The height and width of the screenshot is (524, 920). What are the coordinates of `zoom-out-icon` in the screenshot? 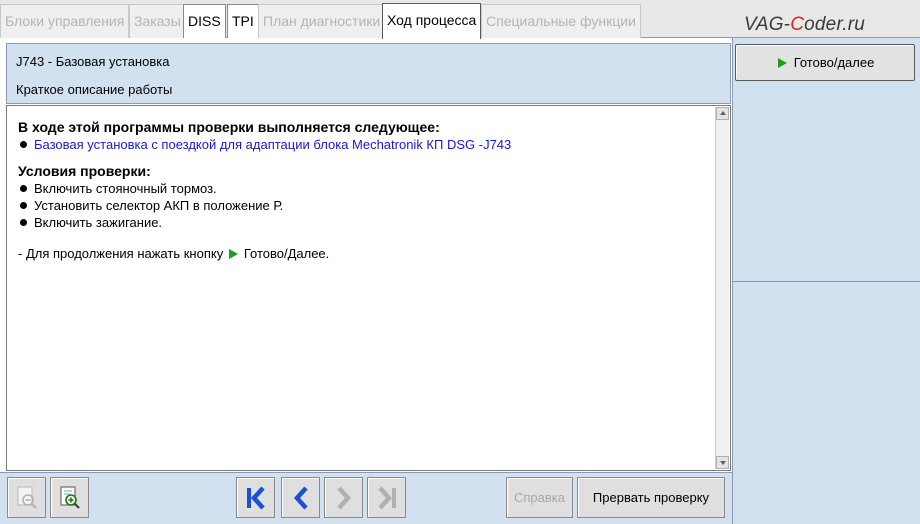 It's located at (27, 497).